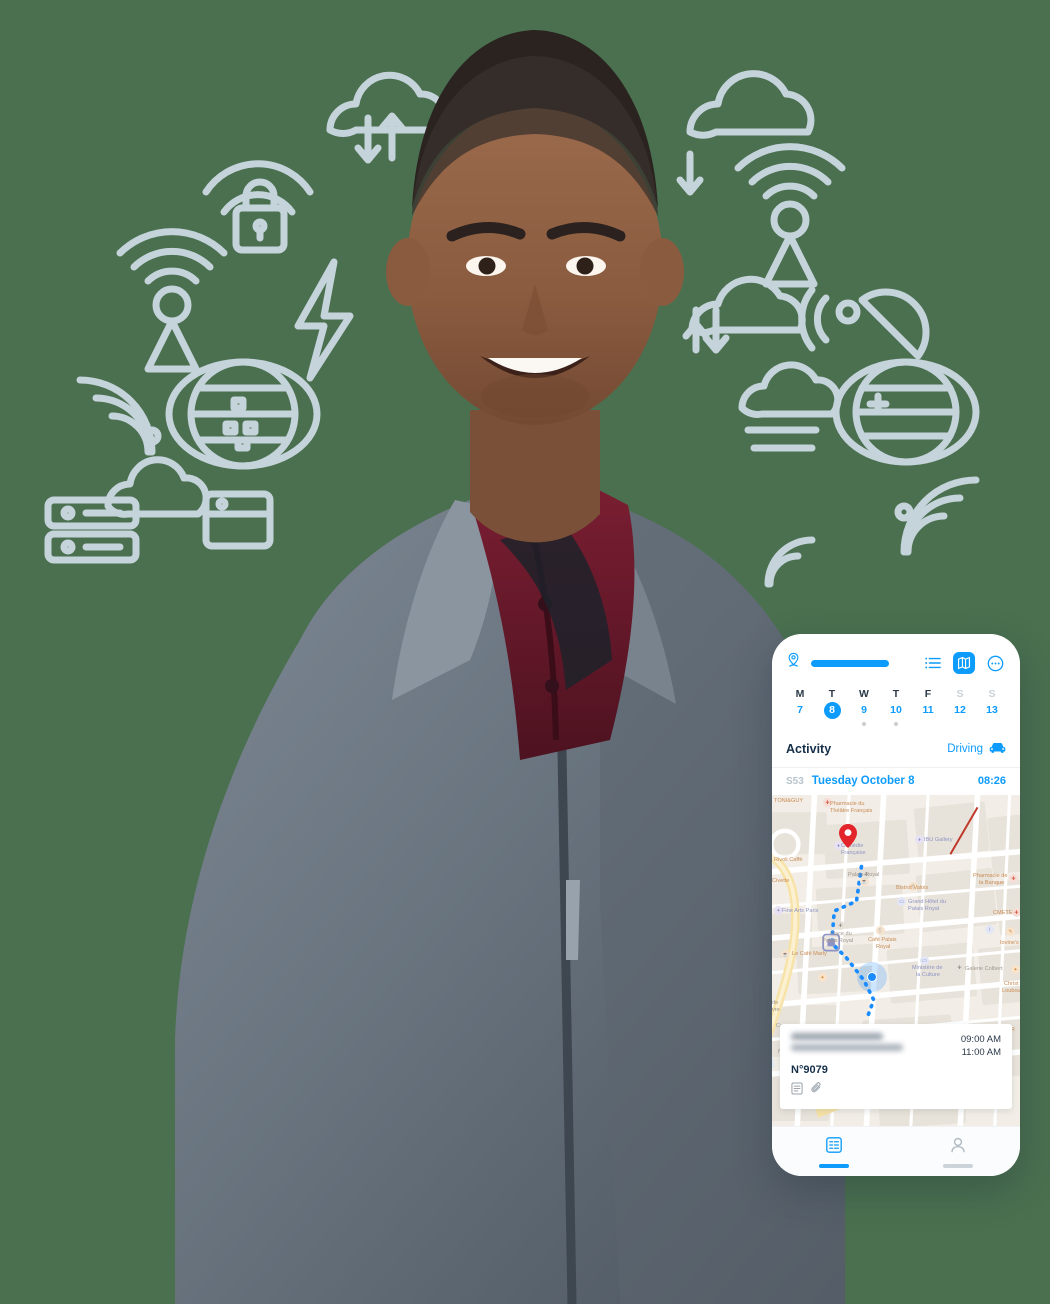 This screenshot has height=1304, width=1050. Describe the element at coordinates (912, 888) in the screenshot. I see `map-label: Bistrot Valois` at that location.